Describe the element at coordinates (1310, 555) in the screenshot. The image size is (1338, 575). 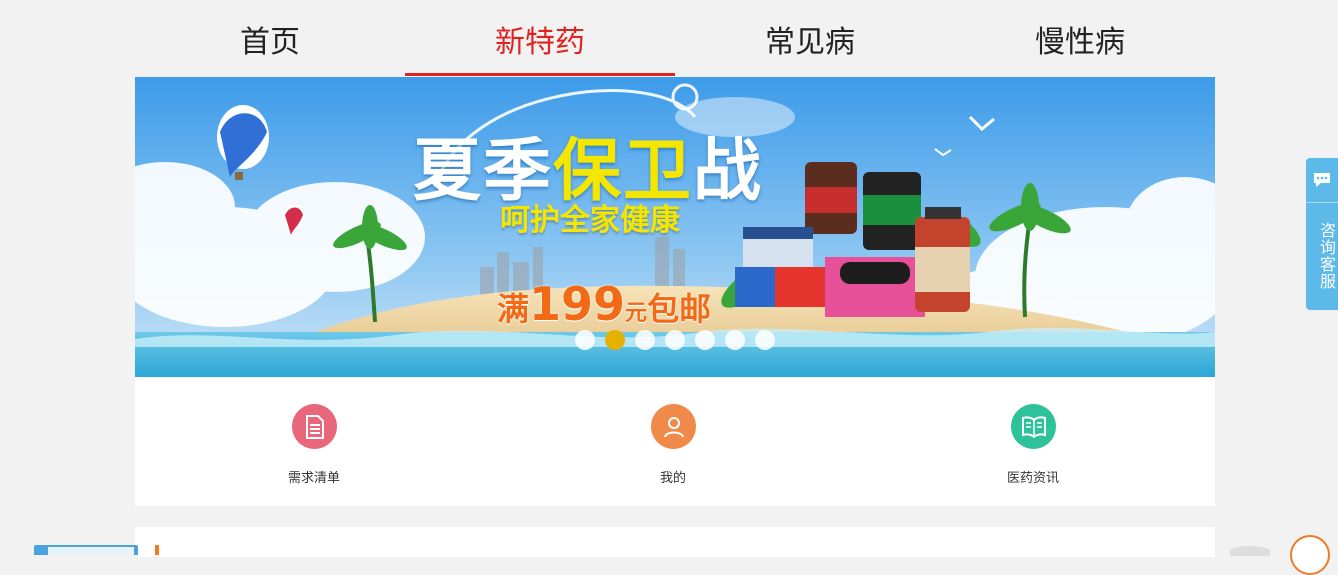
I see `avatar` at that location.